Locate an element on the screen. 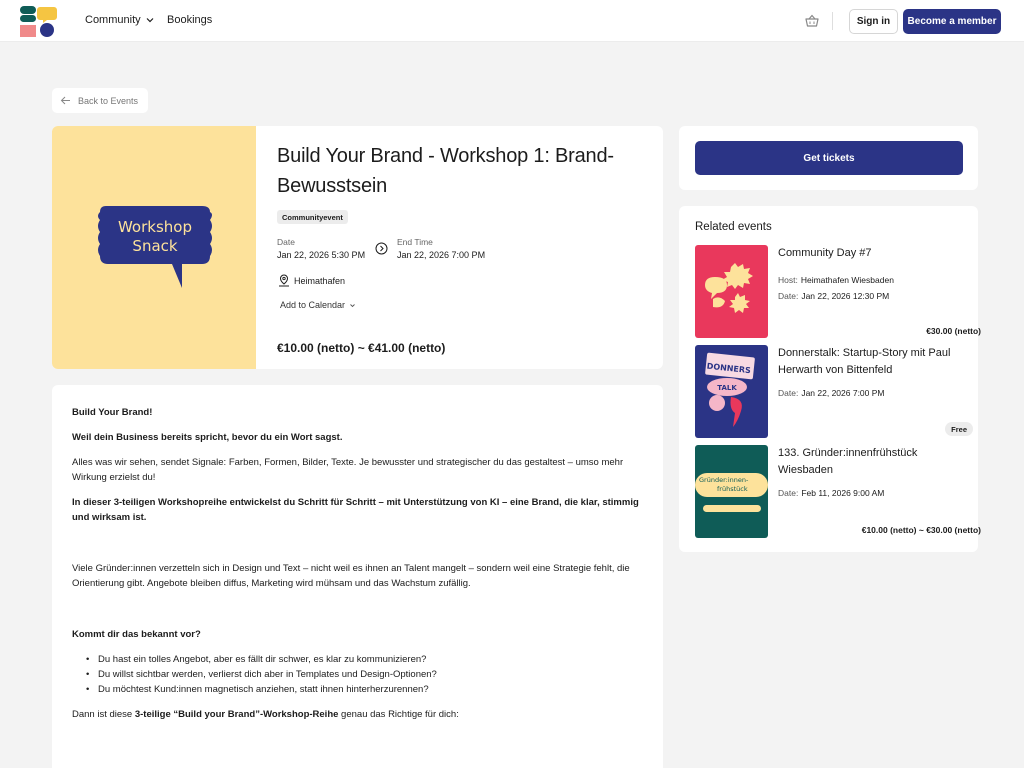 Image resolution: width=1024 pixels, height=768 pixels. desc-closing-pre: Dann ist diese is located at coordinates (103, 714).